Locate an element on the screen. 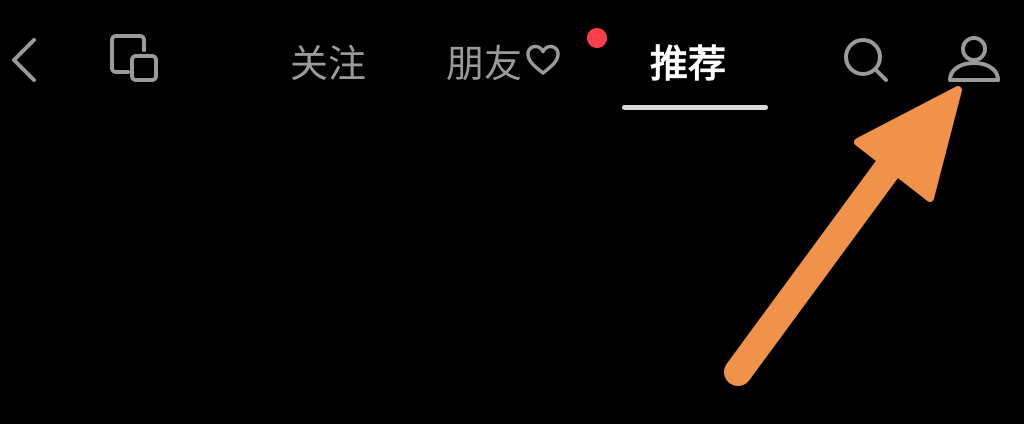 This screenshot has height=424, width=1024. tab-recommend: 推荐 is located at coordinates (688, 64).